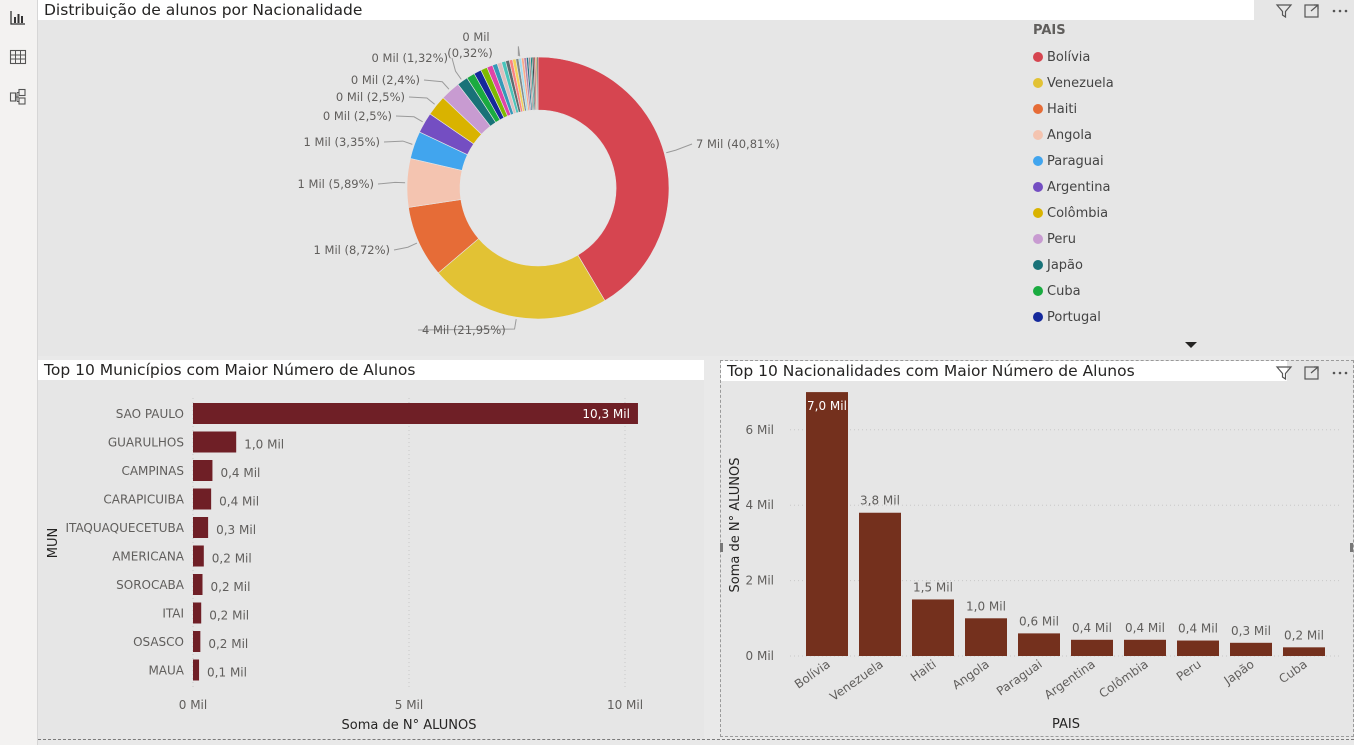  Describe the element at coordinates (1073, 239) in the screenshot. I see `legend-item: Peru` at that location.